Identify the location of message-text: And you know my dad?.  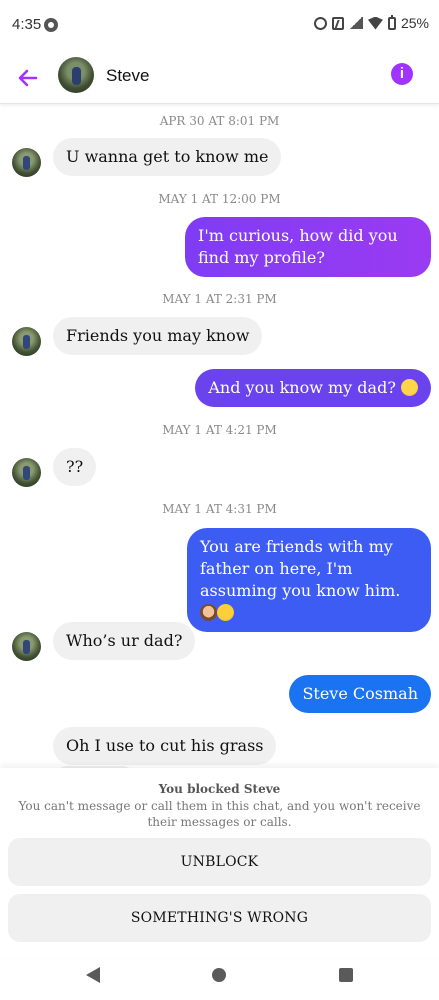
(302, 387).